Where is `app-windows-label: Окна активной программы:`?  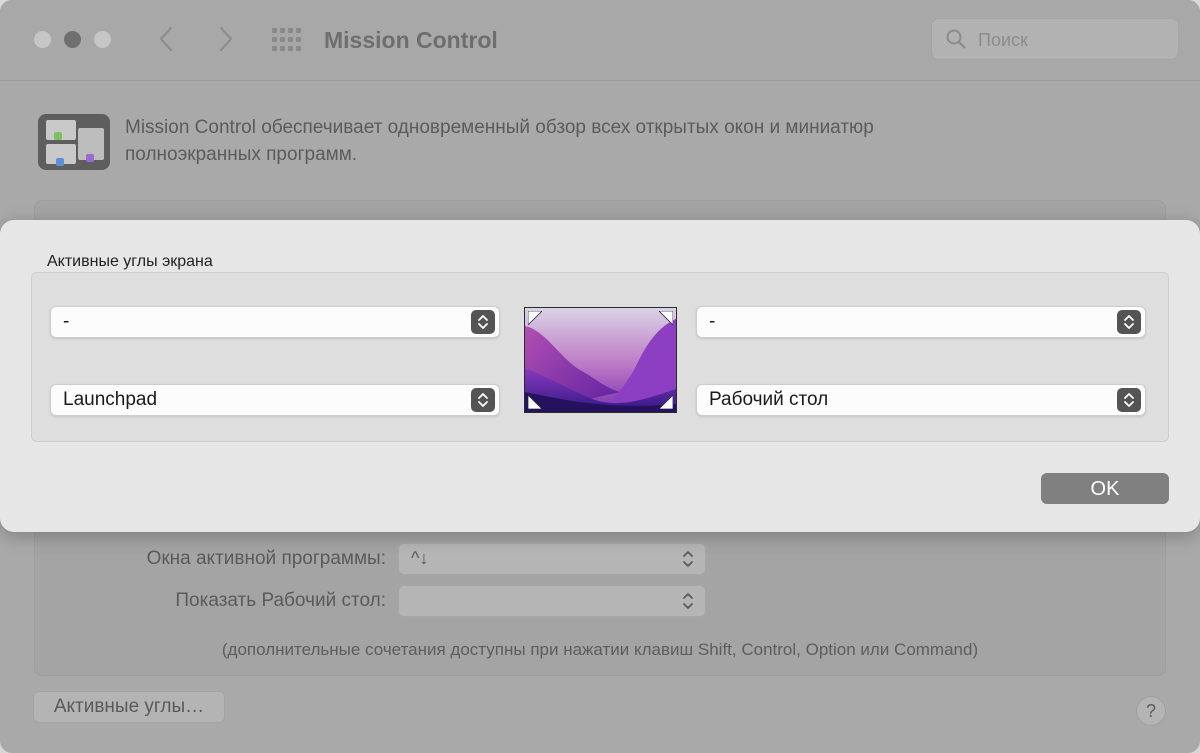 app-windows-label: Окна активной программы: is located at coordinates (266, 558).